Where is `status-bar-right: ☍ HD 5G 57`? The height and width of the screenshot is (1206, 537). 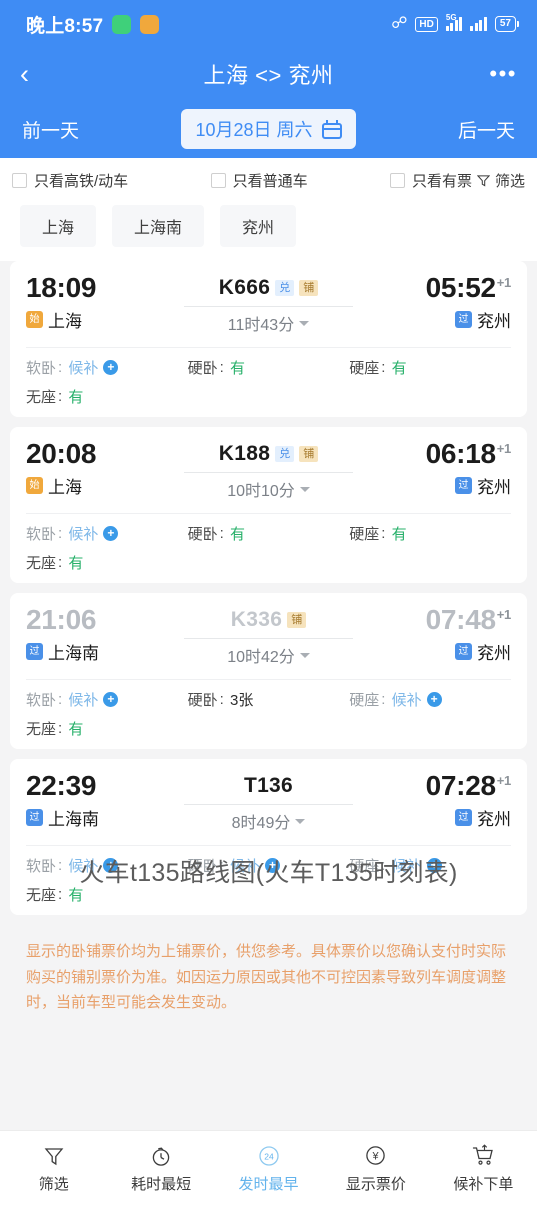
status-bar-right: ☍ HD 5G 57 is located at coordinates (455, 22).